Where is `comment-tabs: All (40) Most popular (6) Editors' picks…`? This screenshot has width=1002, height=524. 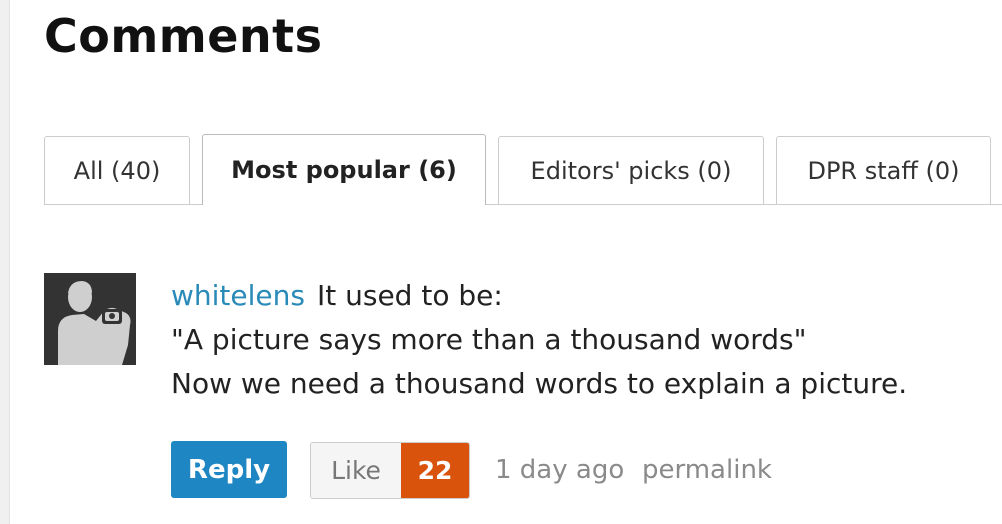 comment-tabs: All (40) Most popular (6) Editors' picks… is located at coordinates (523, 169).